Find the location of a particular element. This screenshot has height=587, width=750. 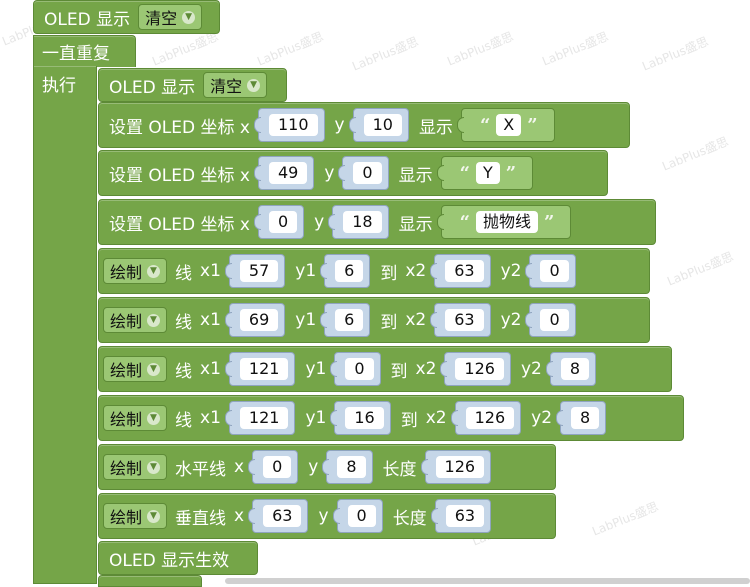

x-number-slot: 110 is located at coordinates (289, 125).